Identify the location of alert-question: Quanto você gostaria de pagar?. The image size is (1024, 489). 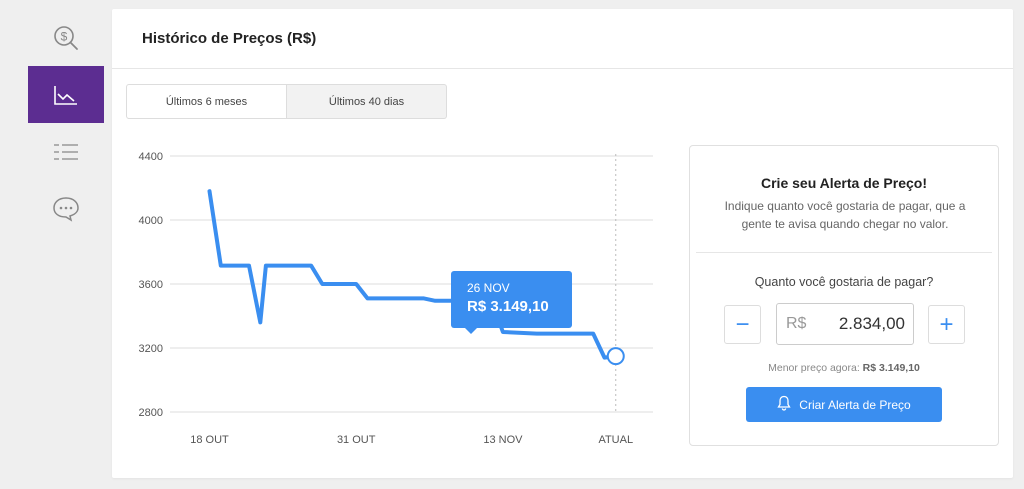
(844, 282).